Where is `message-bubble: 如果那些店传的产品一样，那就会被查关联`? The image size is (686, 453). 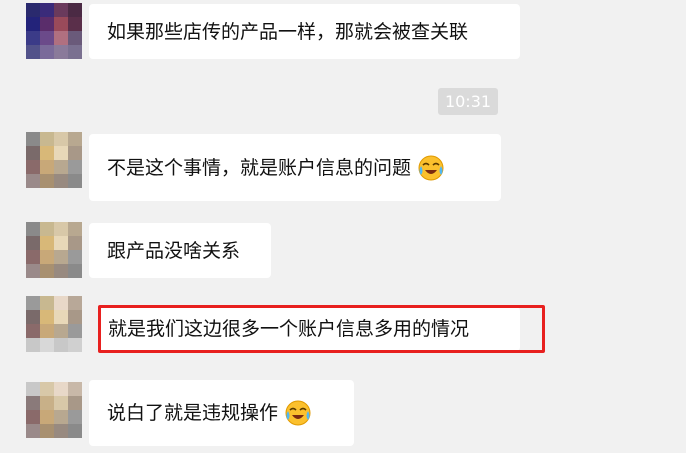 message-bubble: 如果那些店传的产品一样，那就会被查关联 is located at coordinates (304, 31).